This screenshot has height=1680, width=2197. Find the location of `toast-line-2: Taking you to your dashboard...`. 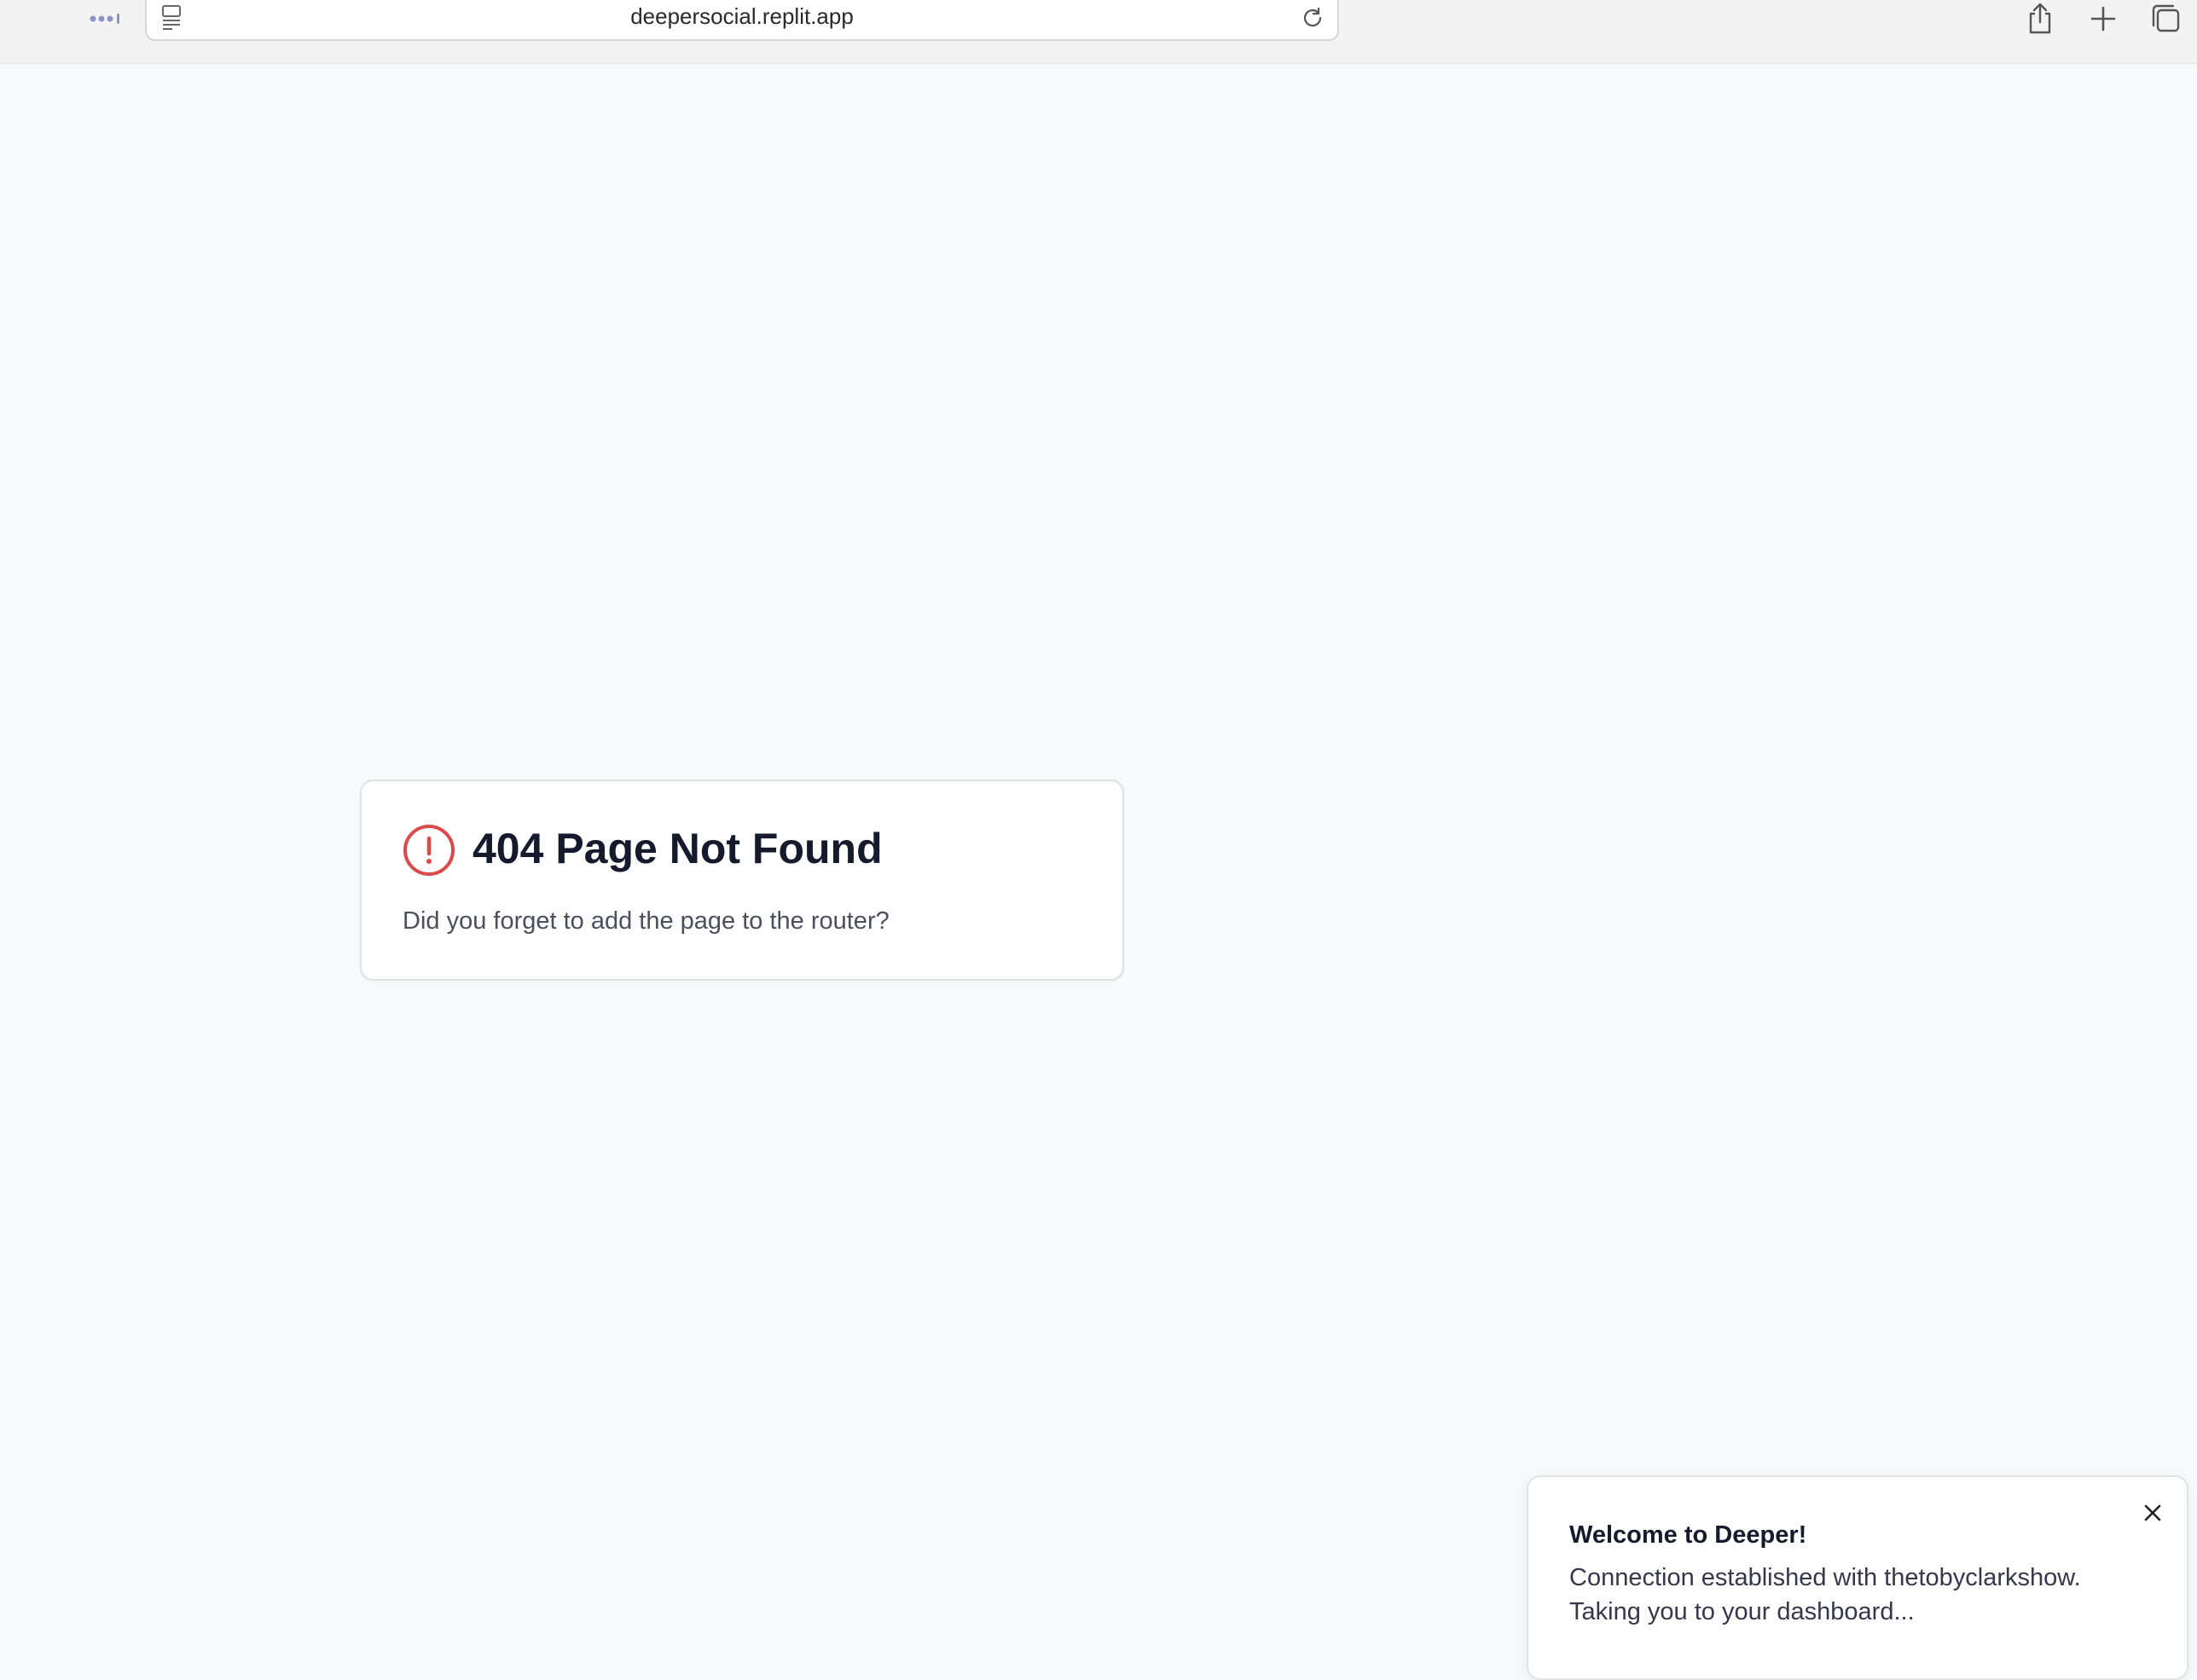

toast-line-2: Taking you to your dashboard... is located at coordinates (1742, 1612).